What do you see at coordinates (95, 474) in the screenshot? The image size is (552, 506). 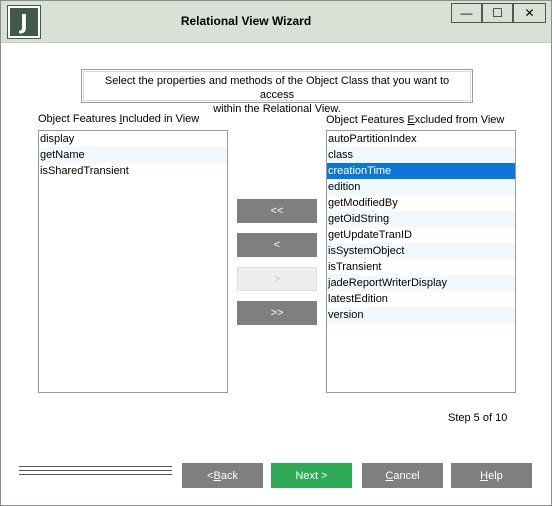 I see `footer-separator` at bounding box center [95, 474].